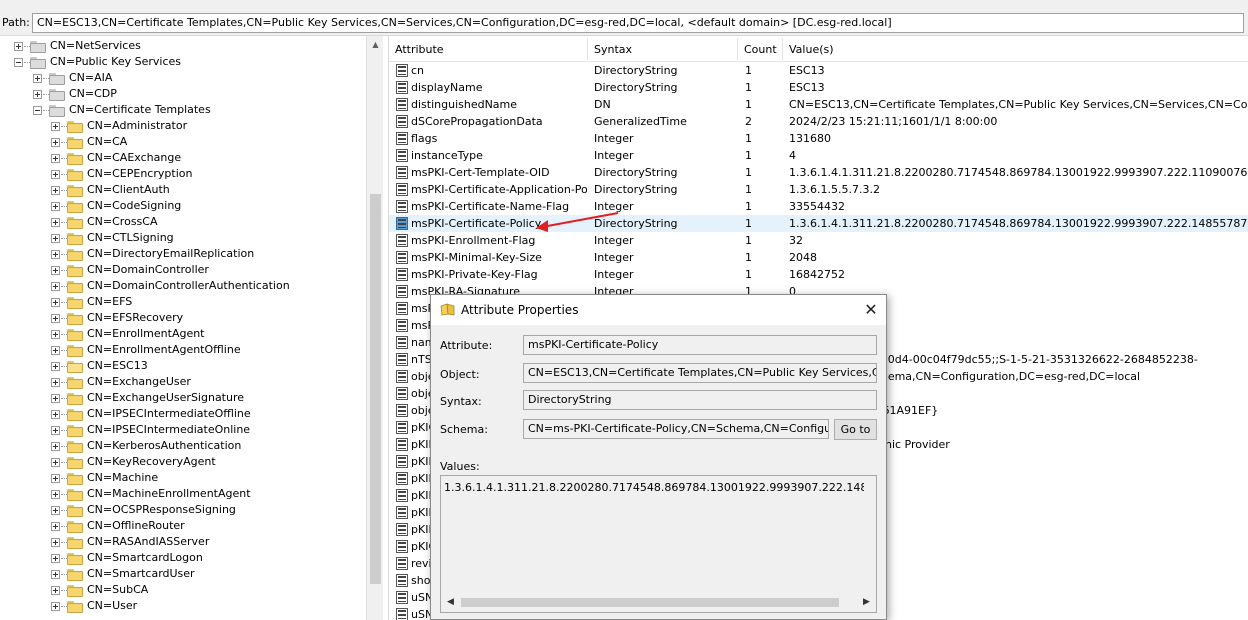  What do you see at coordinates (658, 310) in the screenshot?
I see `dialog-title-bar: Attribute Properties ✕` at bounding box center [658, 310].